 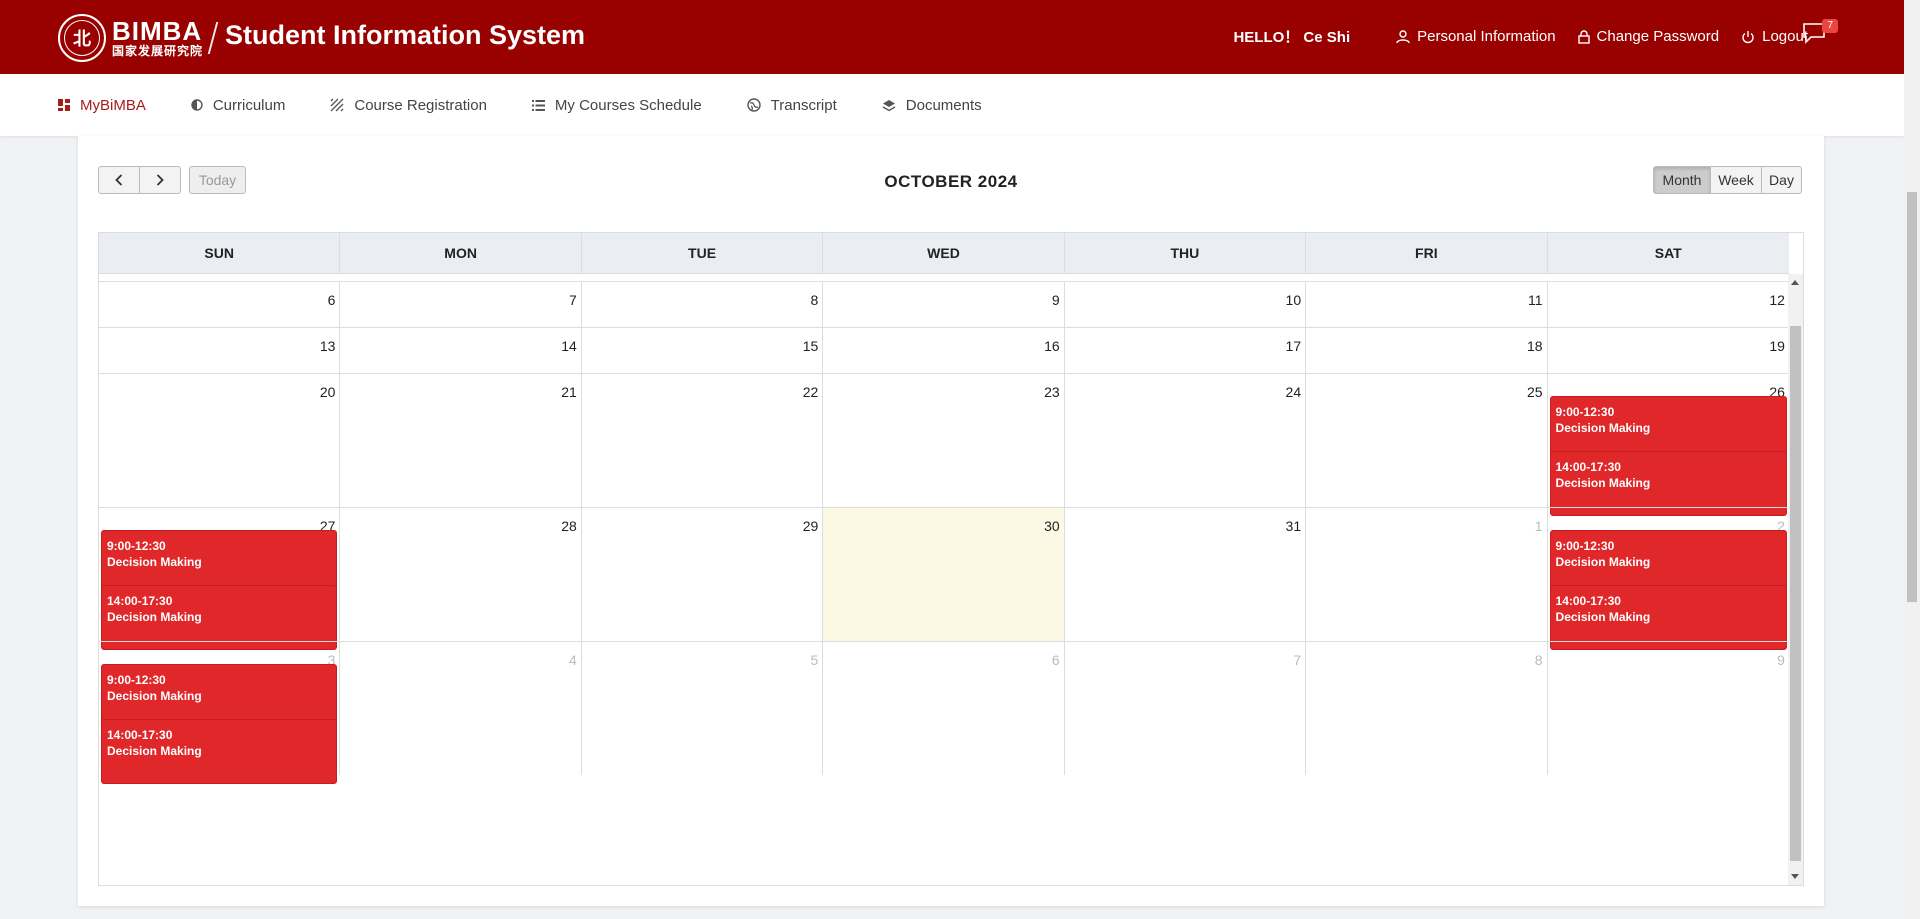 What do you see at coordinates (220, 350) in the screenshot?
I see `day-cell: 13` at bounding box center [220, 350].